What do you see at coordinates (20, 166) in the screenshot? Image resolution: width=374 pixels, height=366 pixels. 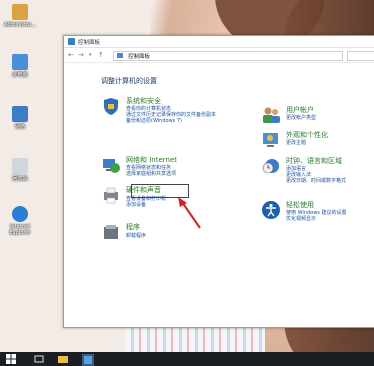 I see `recycle-bin-icon` at bounding box center [20, 166].